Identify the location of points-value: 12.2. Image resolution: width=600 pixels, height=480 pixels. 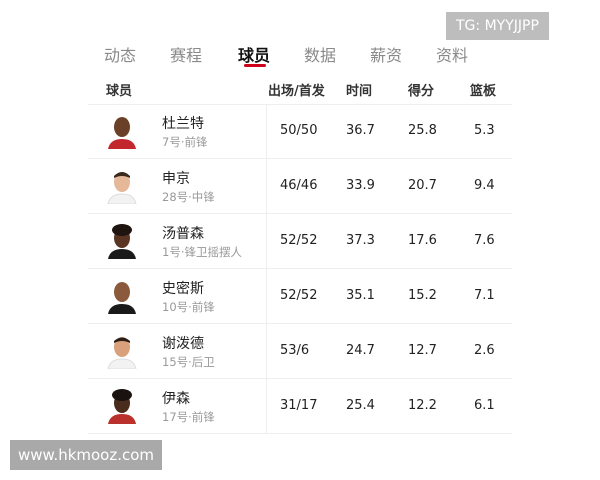
(422, 405).